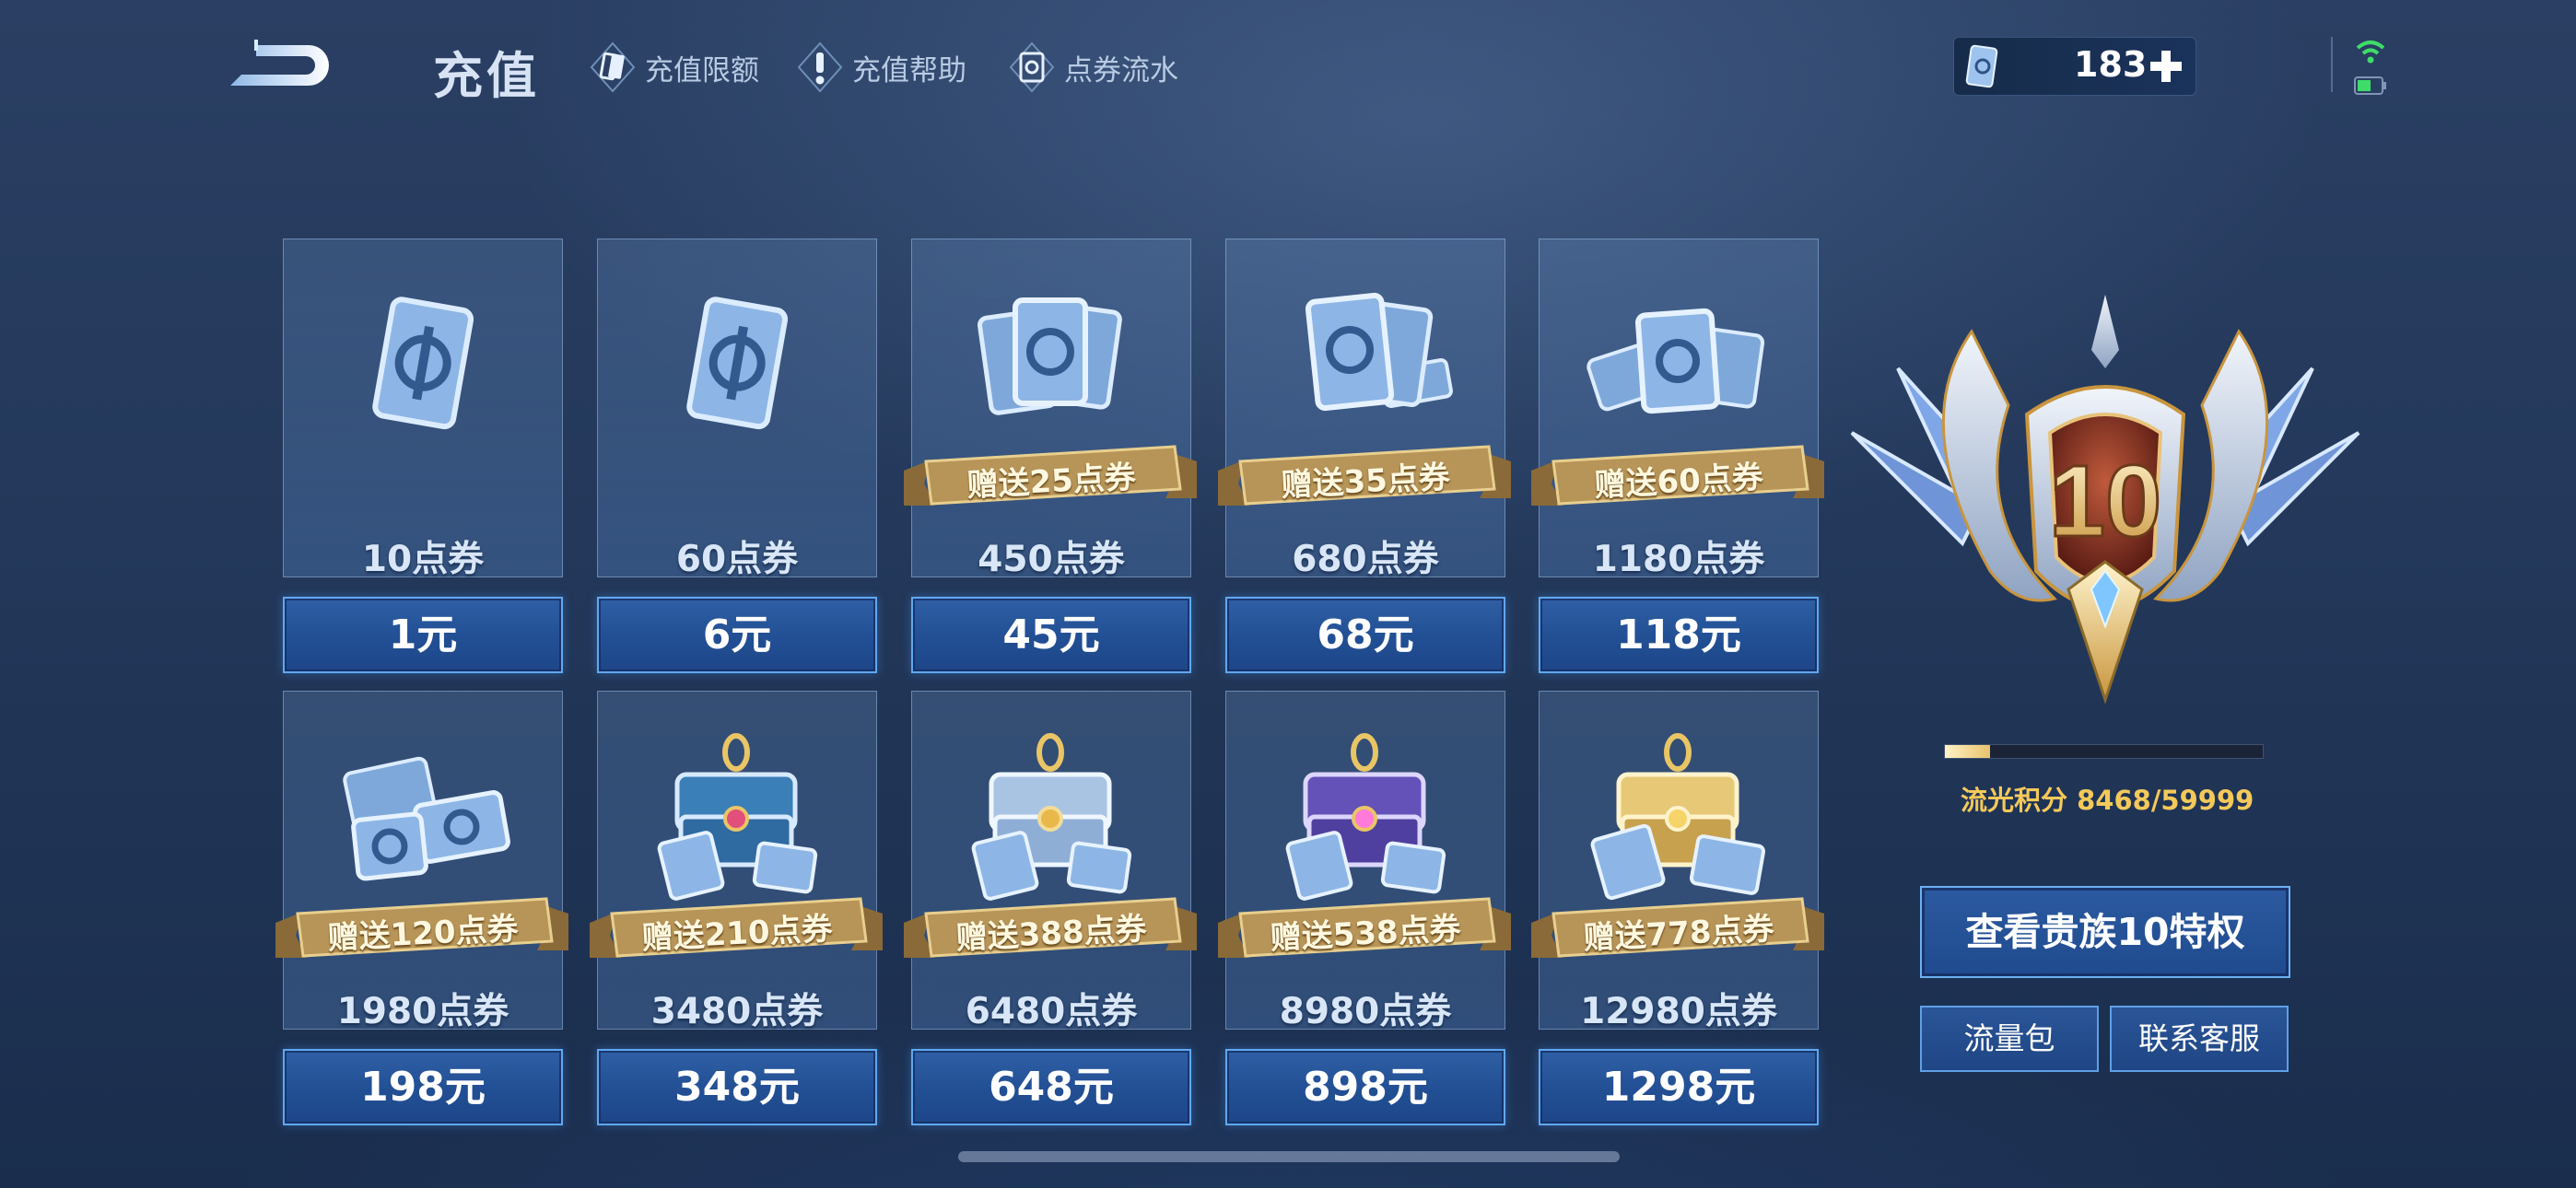 This screenshot has height=1188, width=2576. I want to click on pack-points: 8980点券, so click(1365, 1011).